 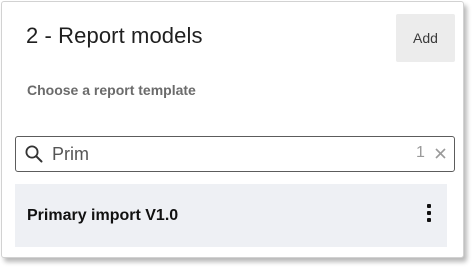 I want to click on search-icon, so click(x=34, y=154).